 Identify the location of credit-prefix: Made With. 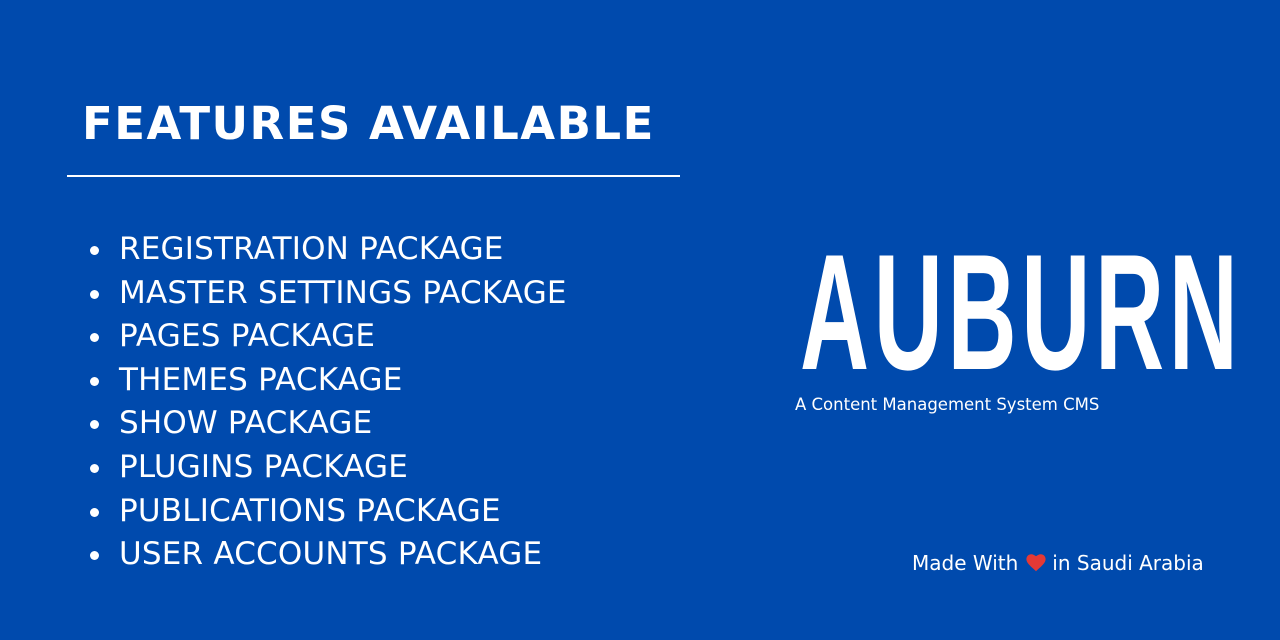
(965, 563).